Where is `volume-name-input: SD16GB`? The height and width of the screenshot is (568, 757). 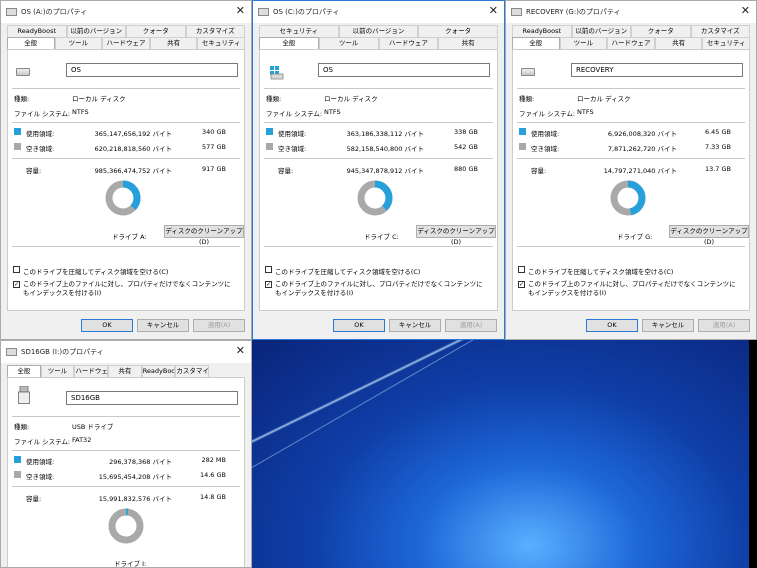 volume-name-input: SD16GB is located at coordinates (152, 398).